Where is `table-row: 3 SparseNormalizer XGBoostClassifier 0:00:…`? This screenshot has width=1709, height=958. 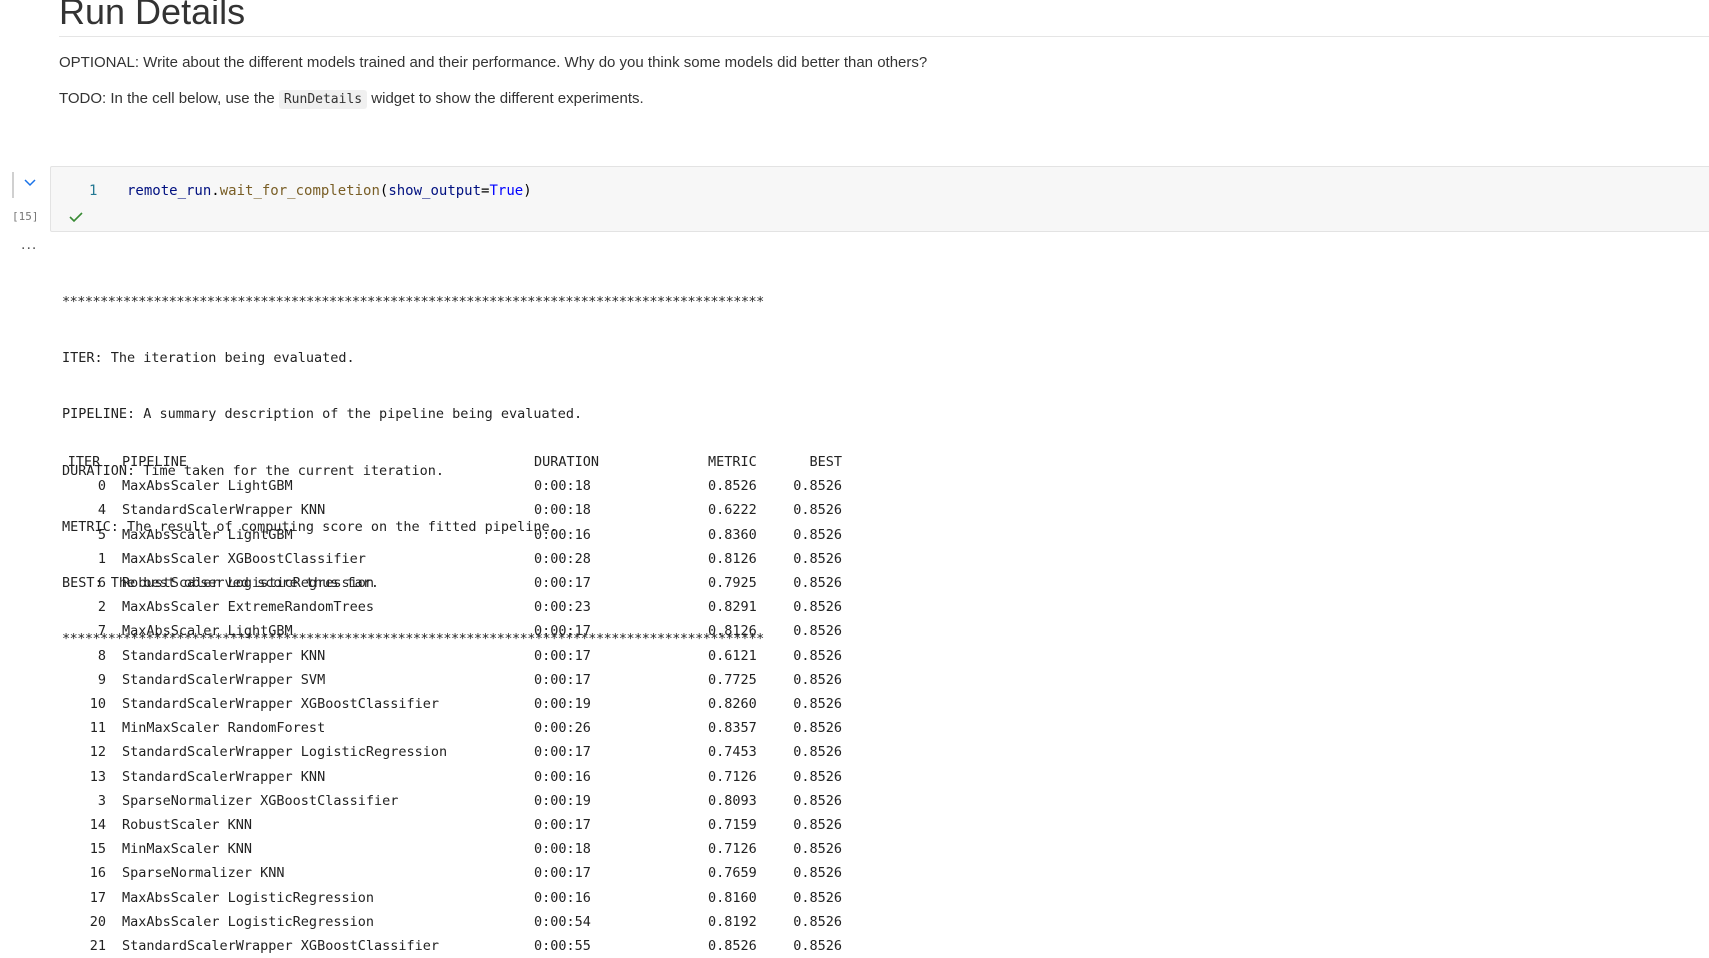 table-row: 3 SparseNormalizer XGBoostClassifier 0:00:… is located at coordinates (452, 801).